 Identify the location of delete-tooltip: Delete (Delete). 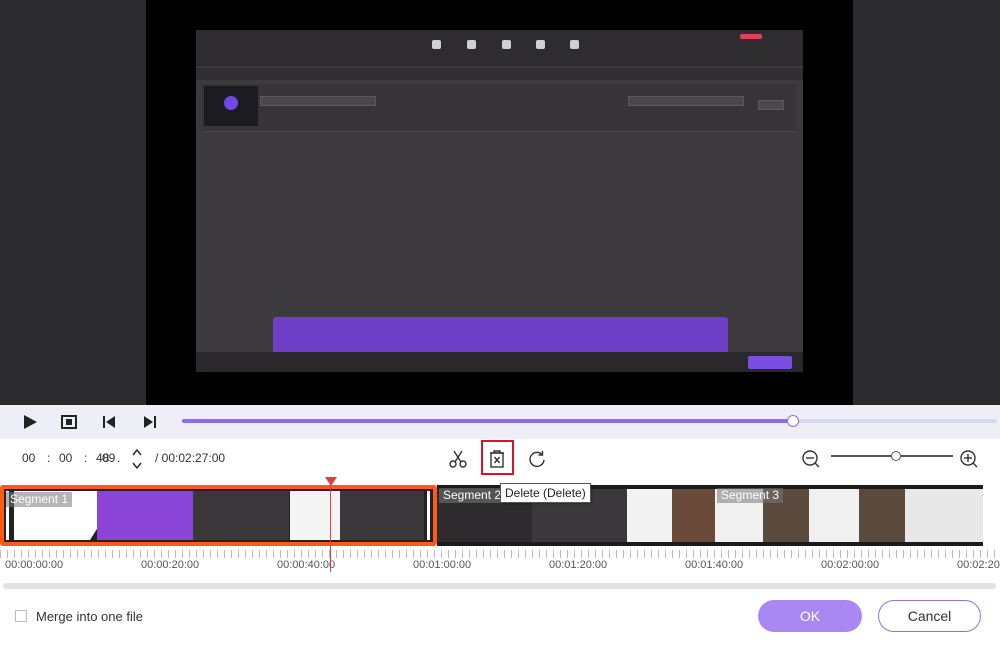
(545, 493).